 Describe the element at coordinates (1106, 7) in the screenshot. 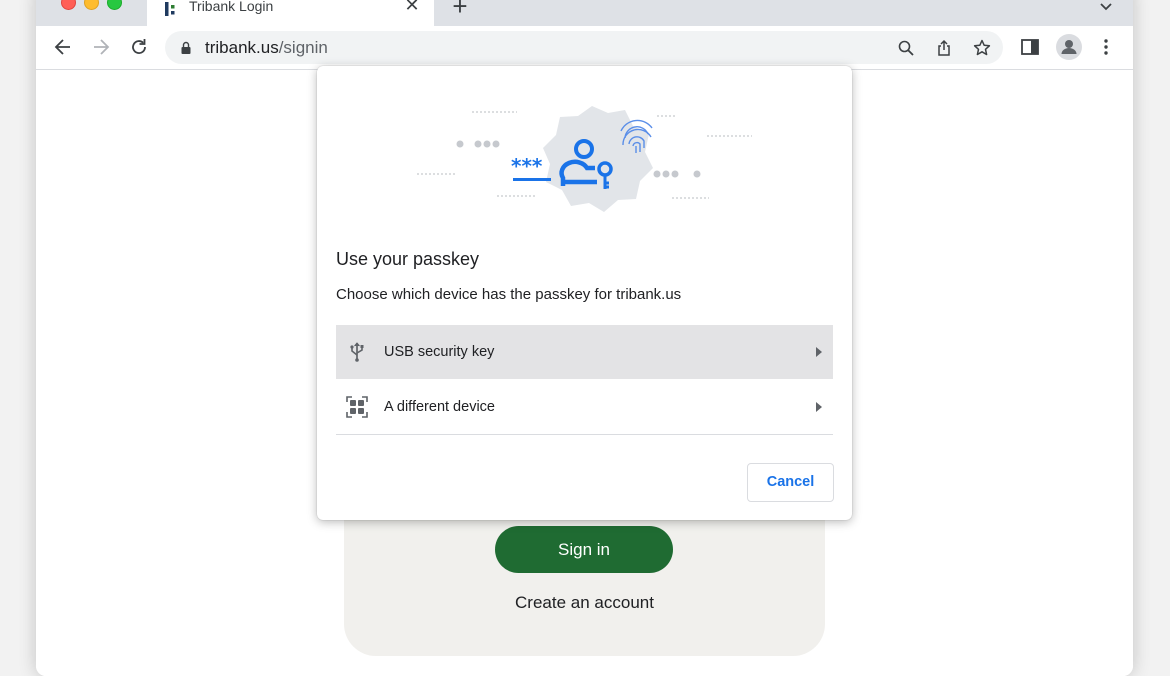

I see `tab-search-chevron-down-icon` at that location.